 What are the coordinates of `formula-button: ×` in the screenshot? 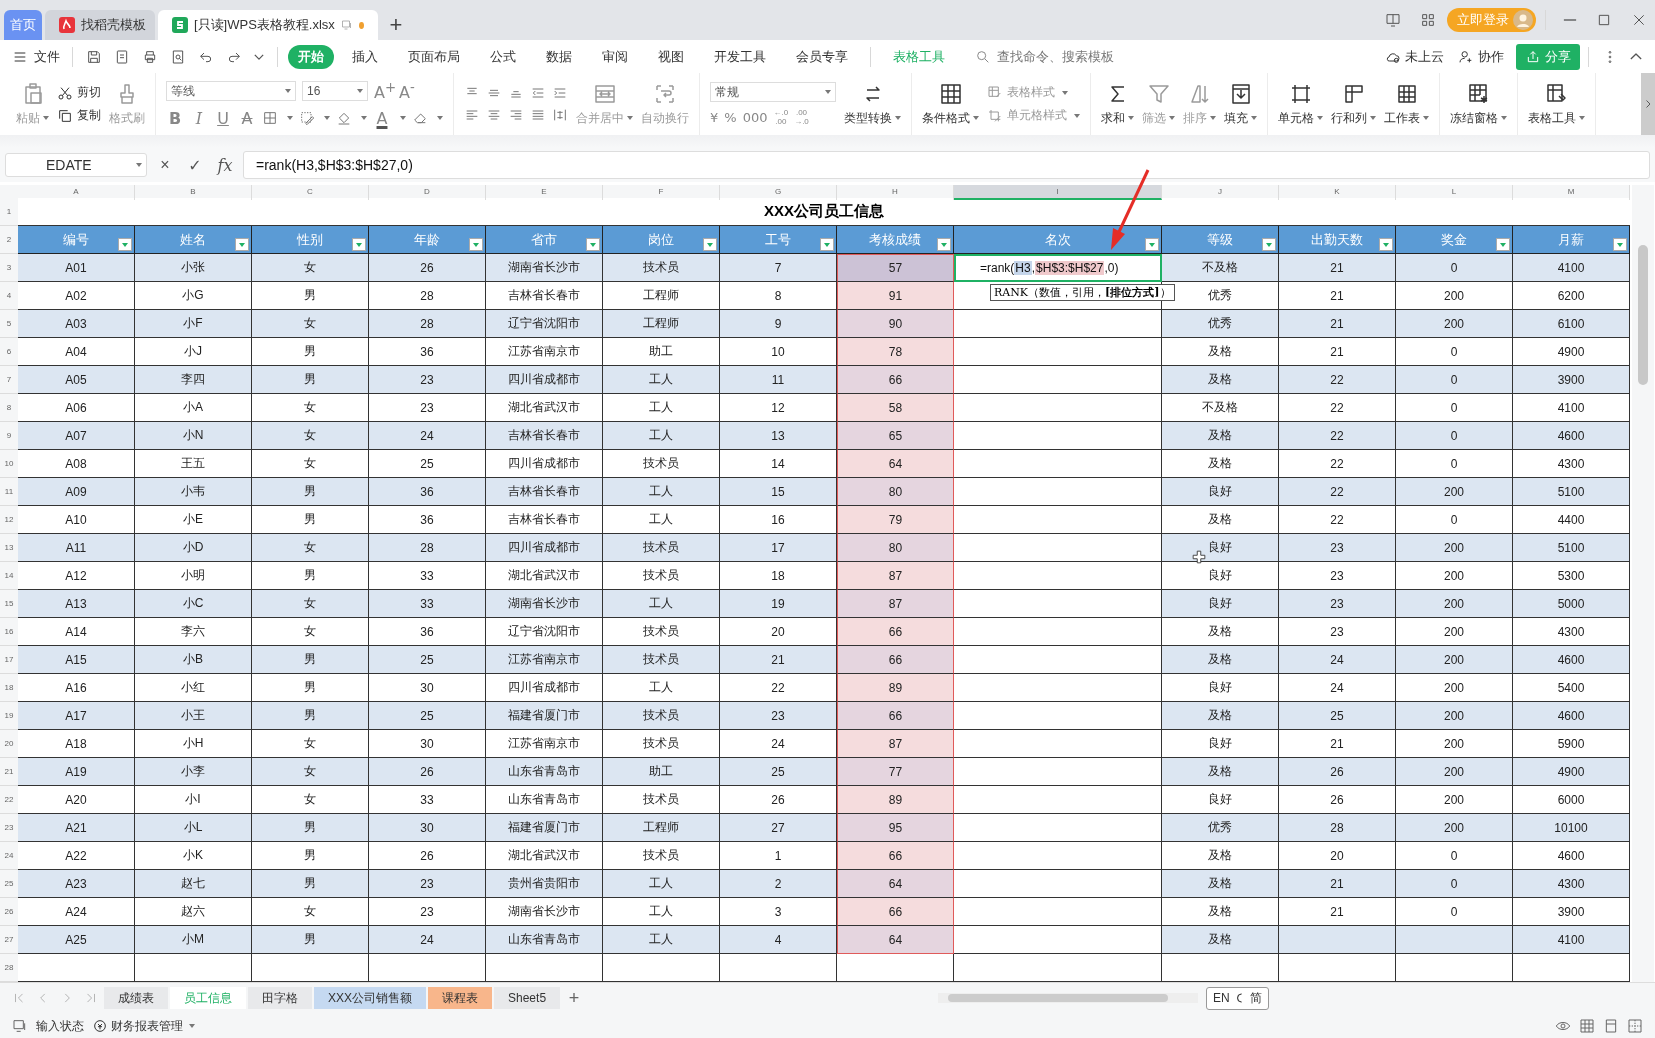 It's located at (165, 165).